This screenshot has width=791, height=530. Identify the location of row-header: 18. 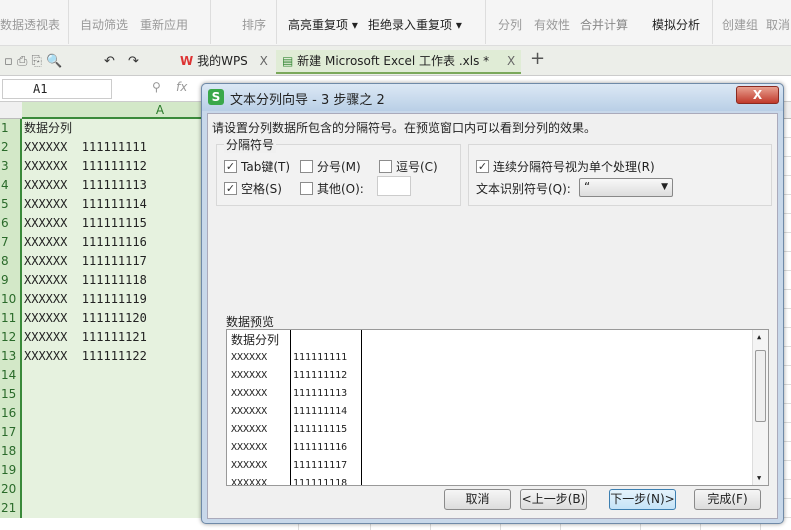
(11, 451).